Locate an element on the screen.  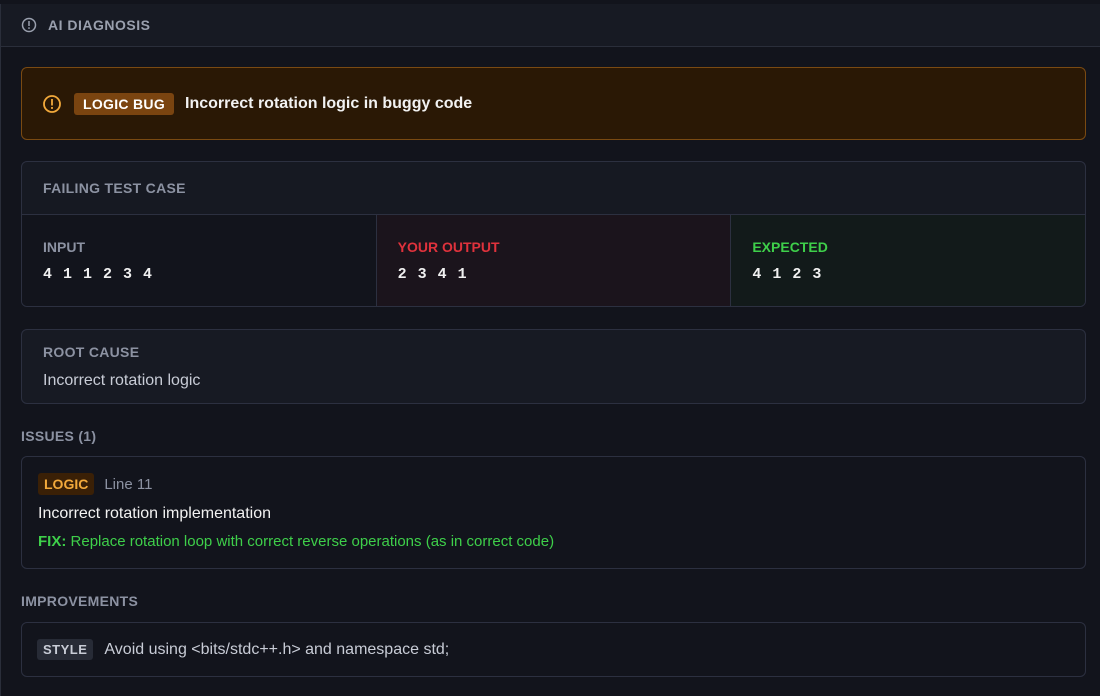
issue-type-badge: LOGIC is located at coordinates (66, 484).